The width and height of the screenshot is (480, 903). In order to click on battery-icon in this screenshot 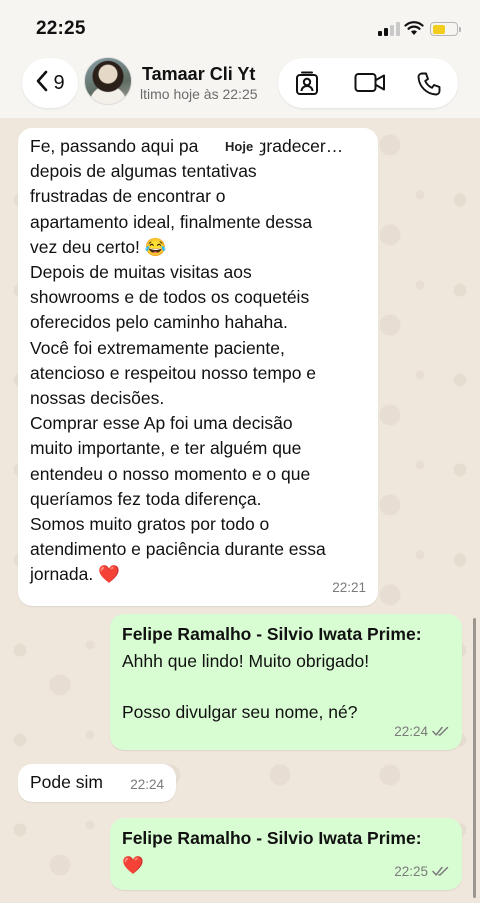, I will do `click(445, 29)`.